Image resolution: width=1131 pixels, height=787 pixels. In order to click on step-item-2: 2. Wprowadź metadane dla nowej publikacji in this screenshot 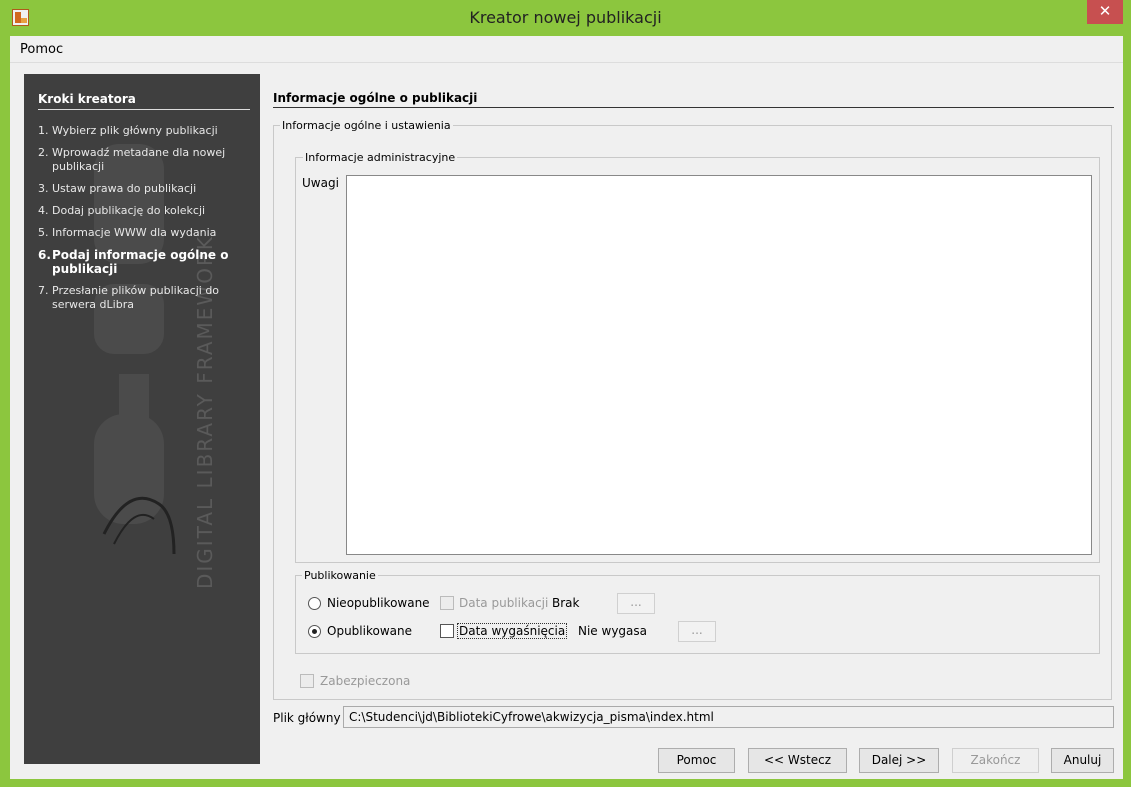, I will do `click(132, 159)`.